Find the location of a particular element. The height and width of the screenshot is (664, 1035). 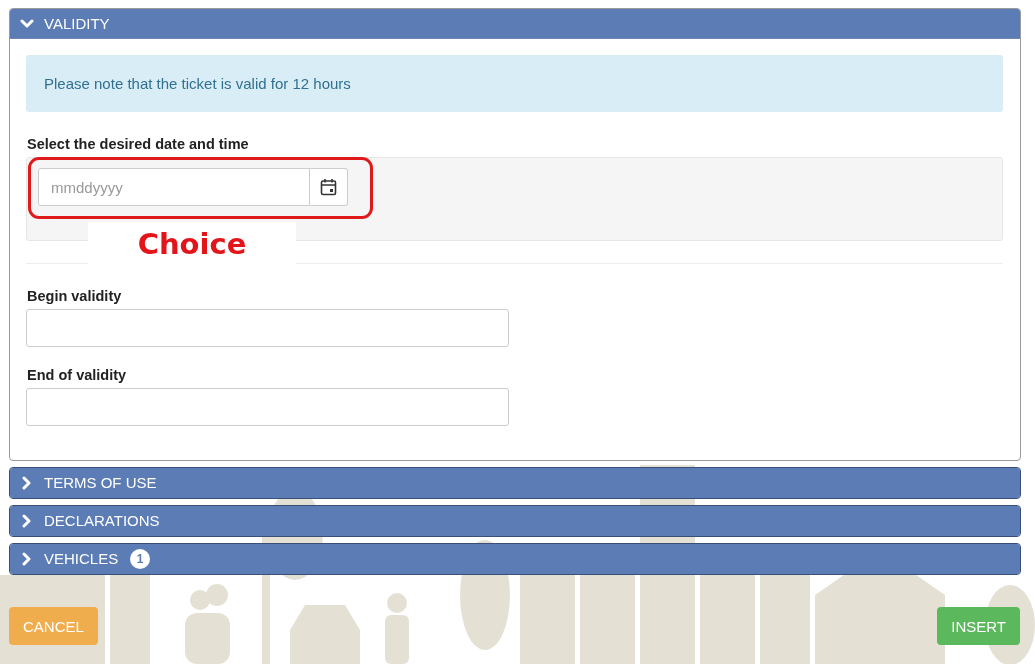

field-label: Begin validity is located at coordinates (75, 296).